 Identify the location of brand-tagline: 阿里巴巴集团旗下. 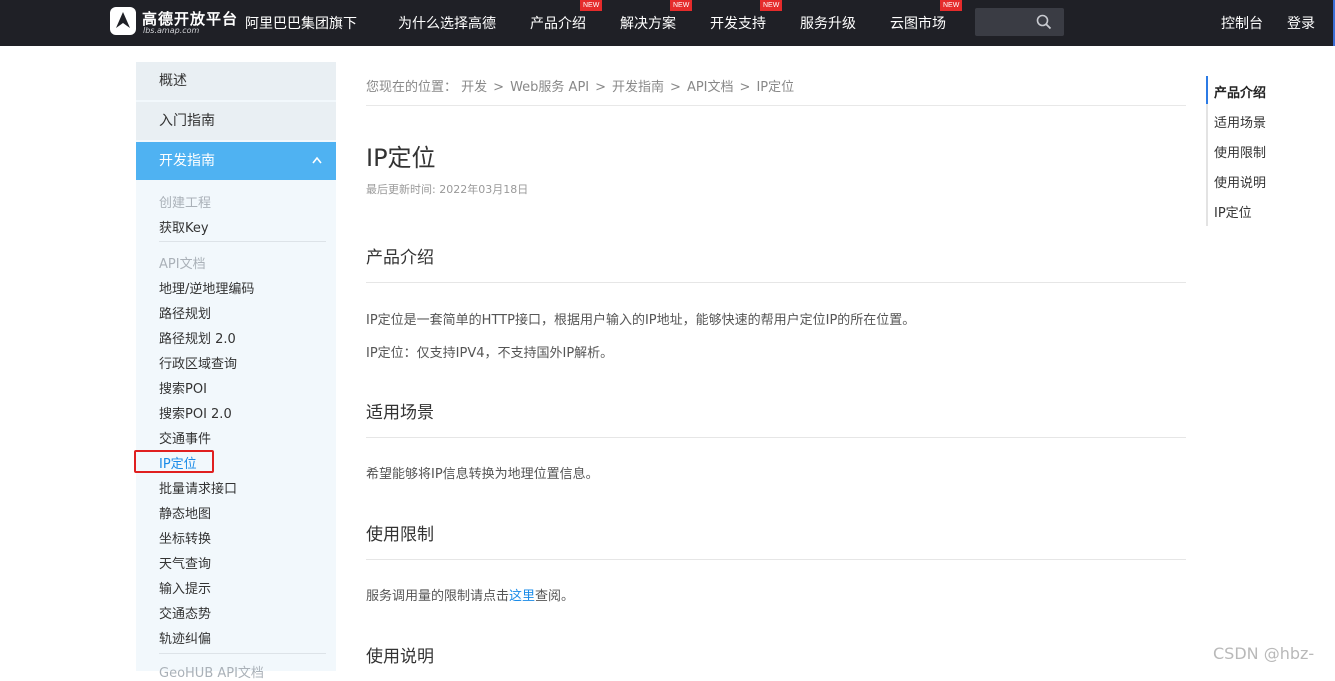
(301, 24).